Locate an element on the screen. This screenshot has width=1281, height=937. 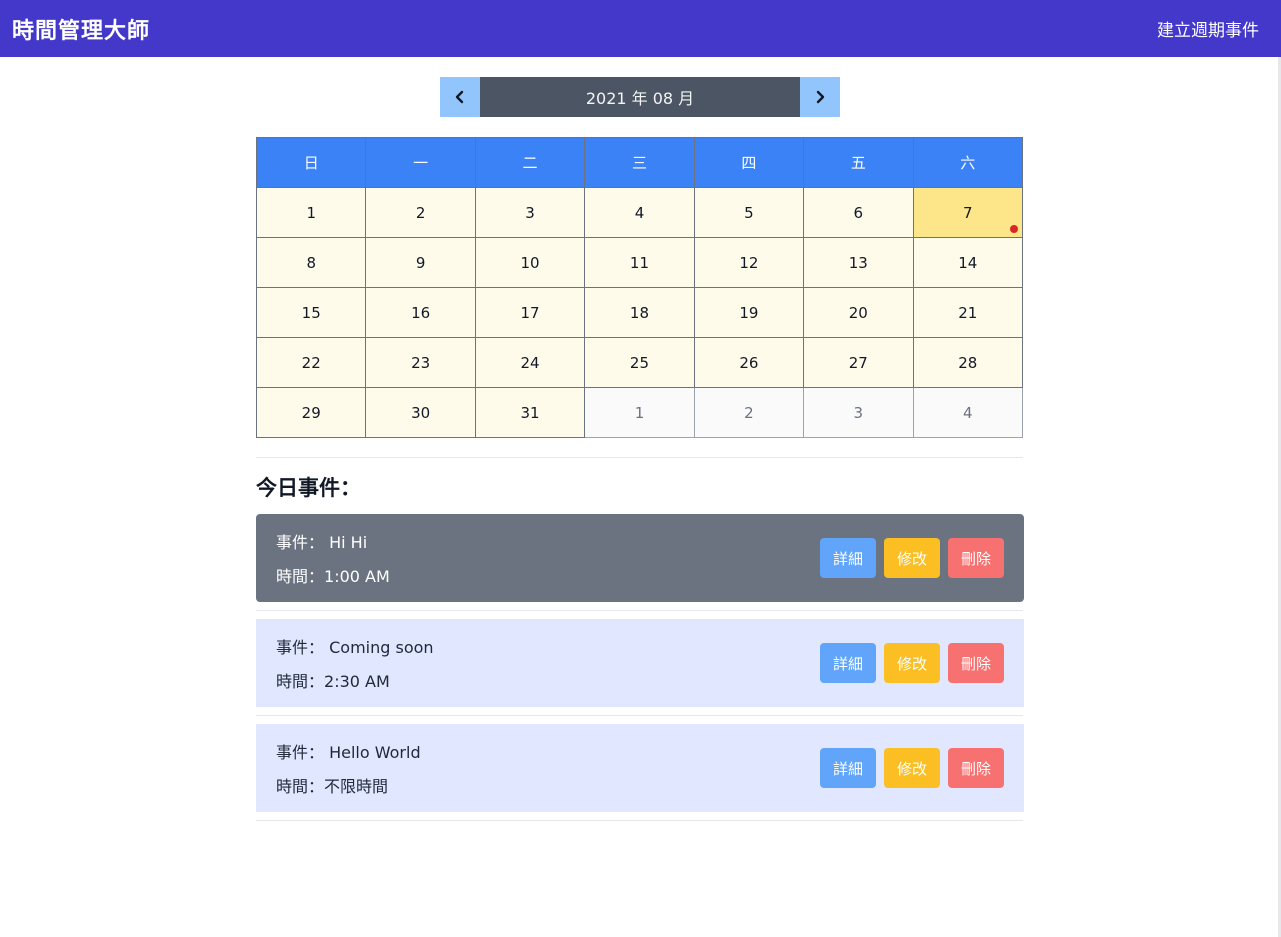
day-number: 12 is located at coordinates (749, 262).